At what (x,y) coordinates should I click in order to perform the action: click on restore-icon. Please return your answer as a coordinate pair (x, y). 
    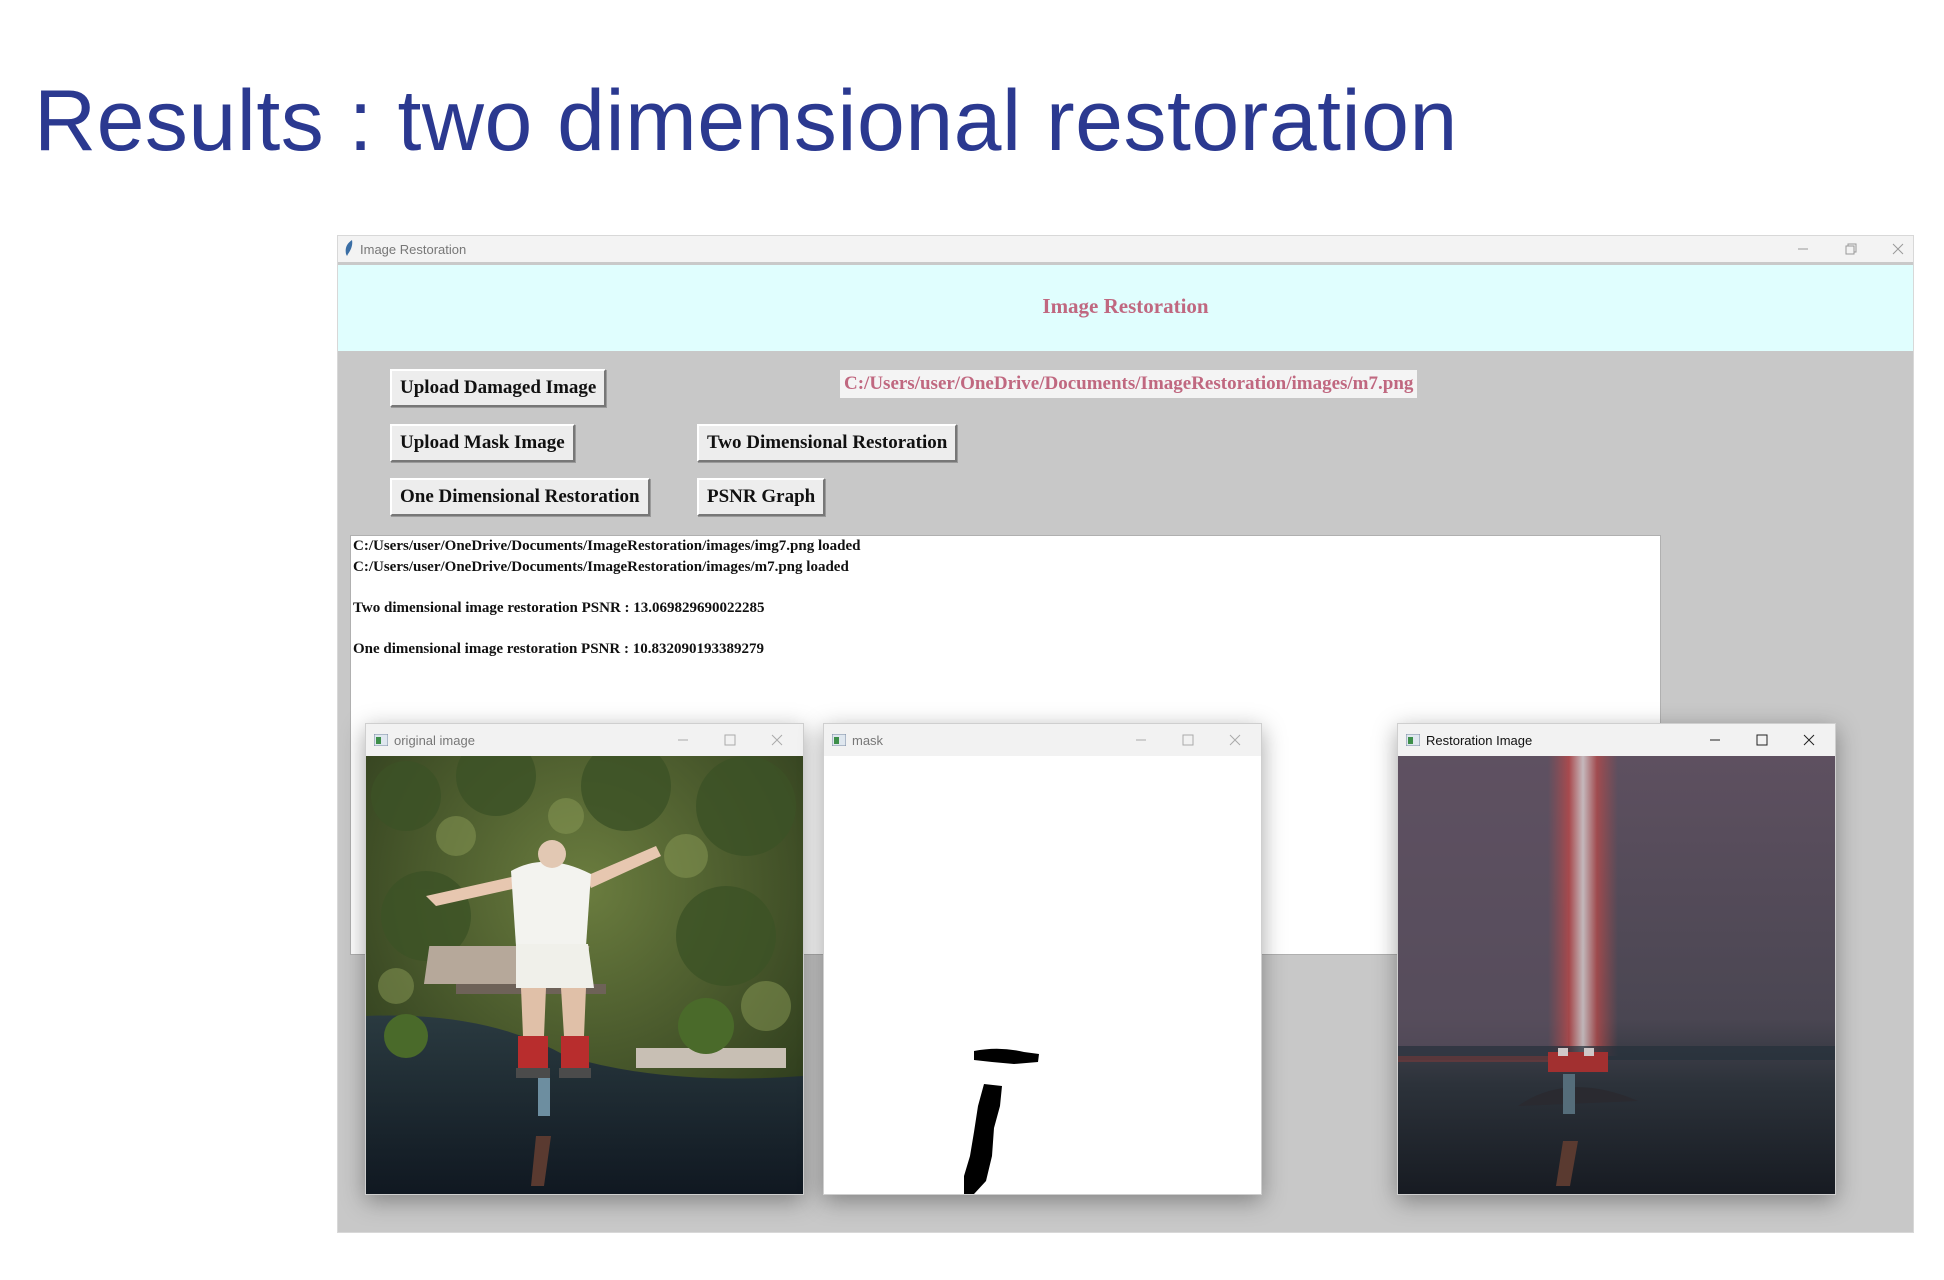
    Looking at the image, I should click on (1851, 249).